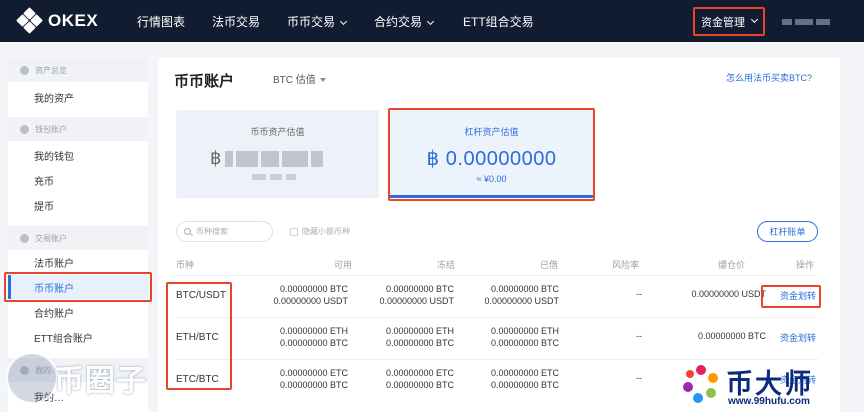 Image resolution: width=864 pixels, height=412 pixels. Describe the element at coordinates (51, 238) in the screenshot. I see `sidebar-section-title: 交易账户` at that location.